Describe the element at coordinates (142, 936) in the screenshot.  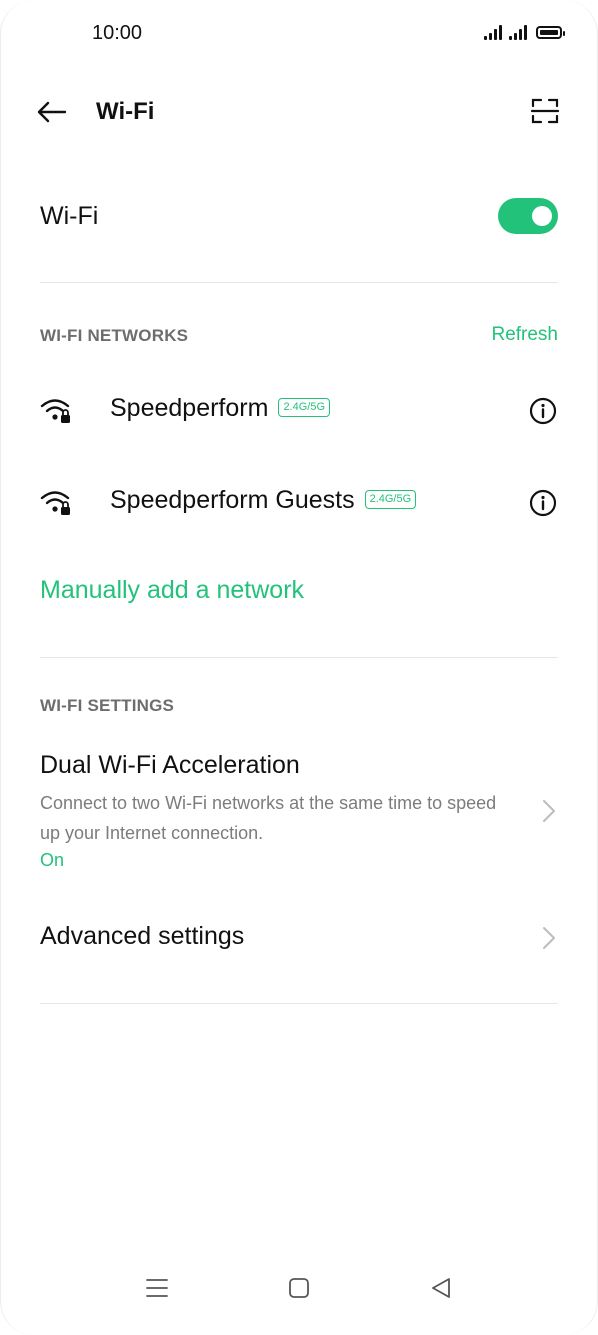
I see `setting-title: Advanced settings` at that location.